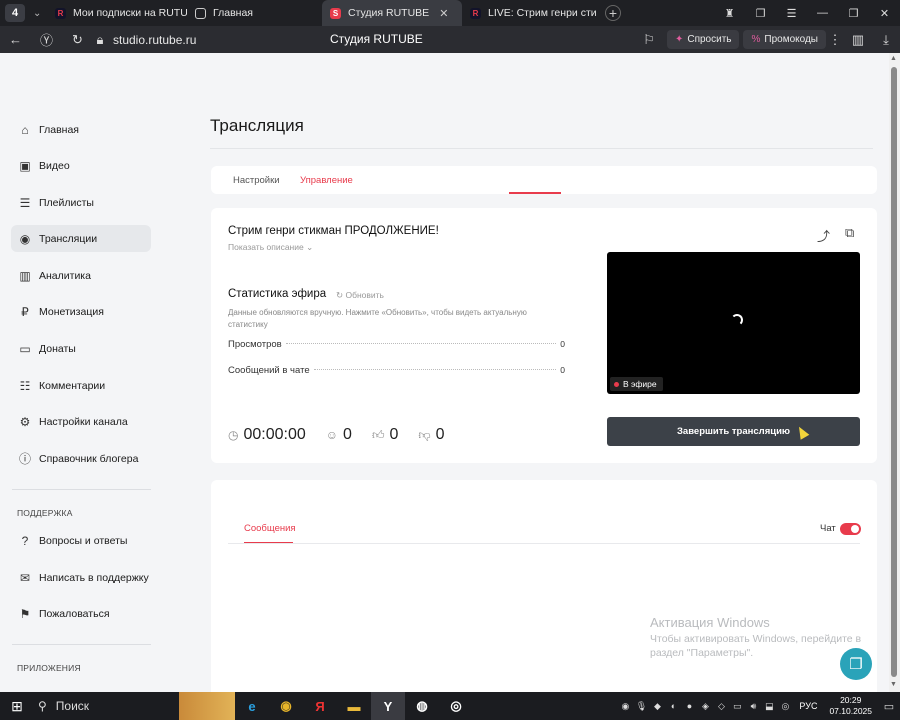  Describe the element at coordinates (81, 275) in the screenshot. I see `sidebar-item-analytics: ▥ Аналитика` at that location.